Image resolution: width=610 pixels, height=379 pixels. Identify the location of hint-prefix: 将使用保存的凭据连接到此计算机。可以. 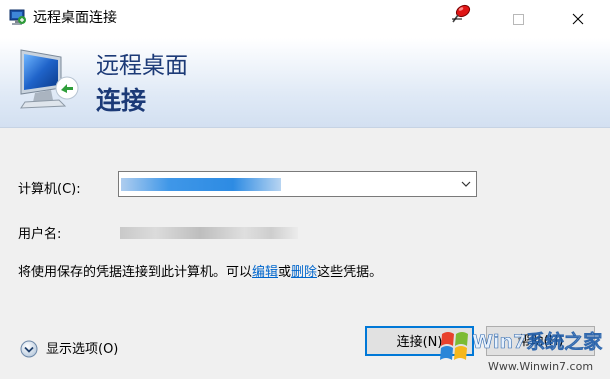
(135, 272).